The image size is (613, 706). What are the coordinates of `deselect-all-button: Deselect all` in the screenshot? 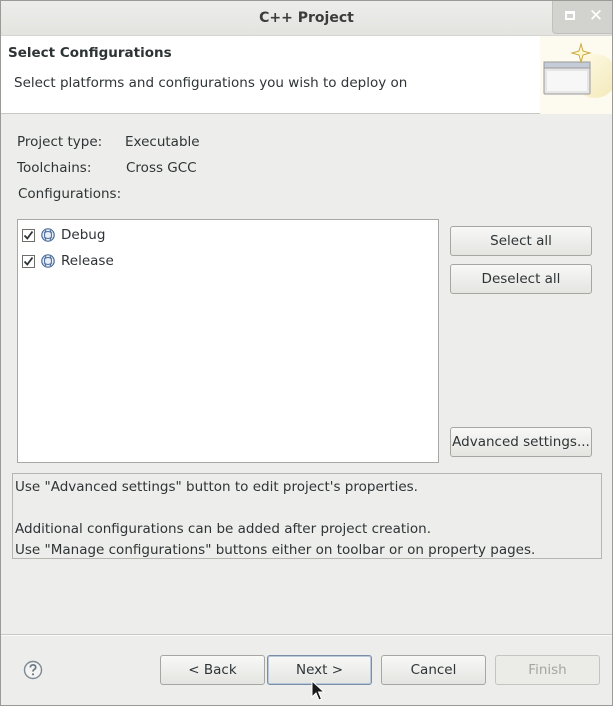 It's located at (521, 279).